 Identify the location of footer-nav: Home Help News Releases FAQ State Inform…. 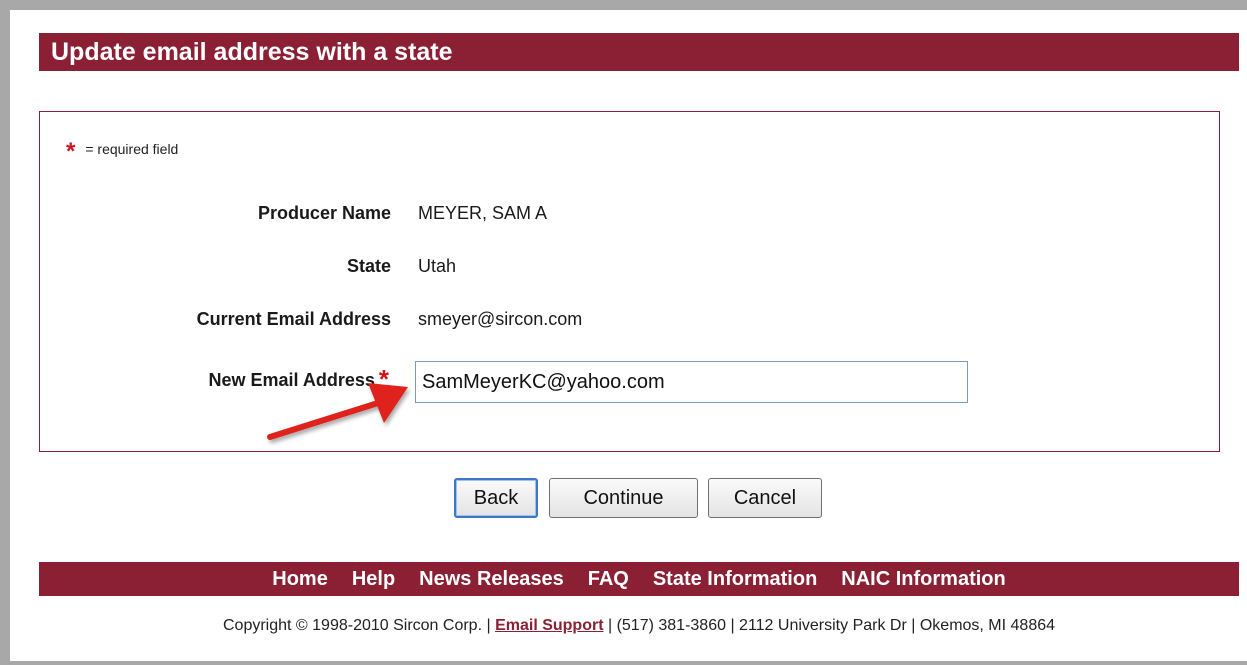
(639, 579).